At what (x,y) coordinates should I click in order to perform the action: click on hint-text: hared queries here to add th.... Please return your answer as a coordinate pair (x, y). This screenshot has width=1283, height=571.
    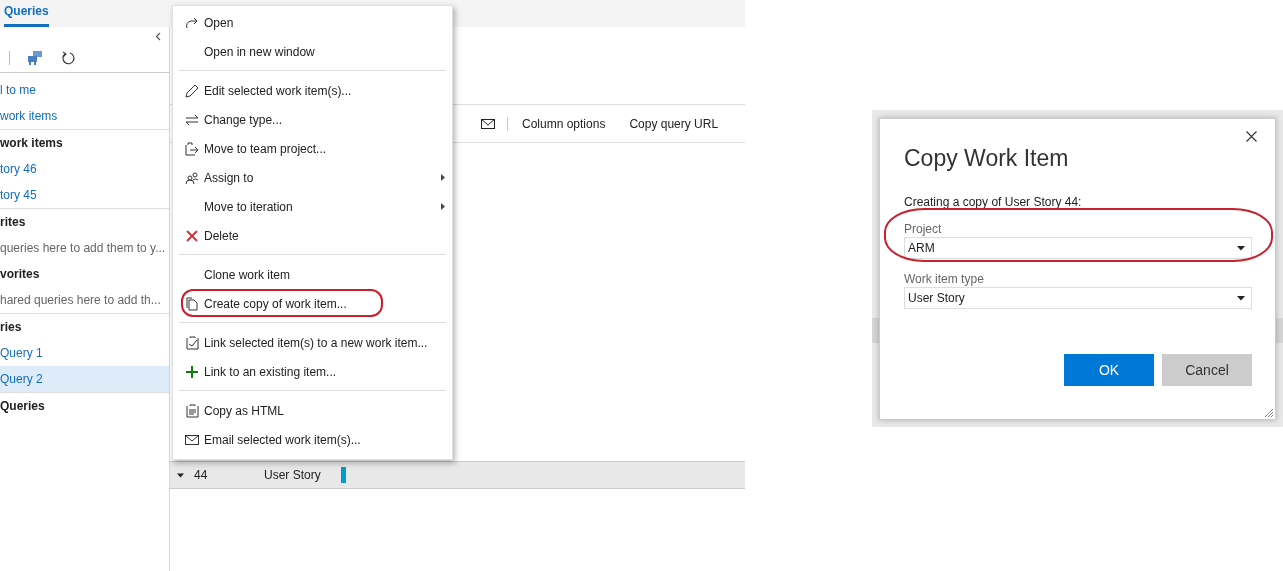
    Looking at the image, I should click on (81, 300).